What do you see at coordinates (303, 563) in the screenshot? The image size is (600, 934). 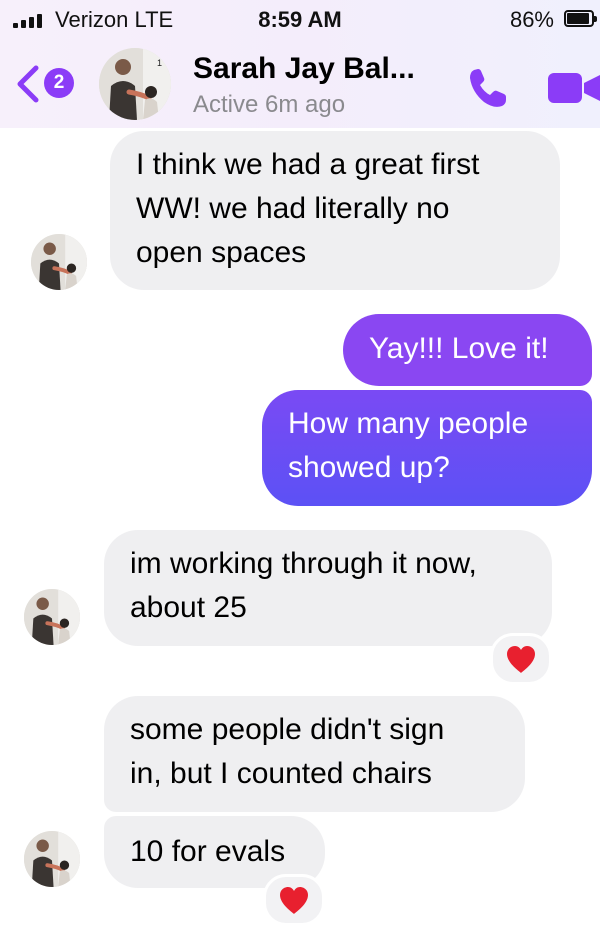 I see `message-line: im working through it now,` at bounding box center [303, 563].